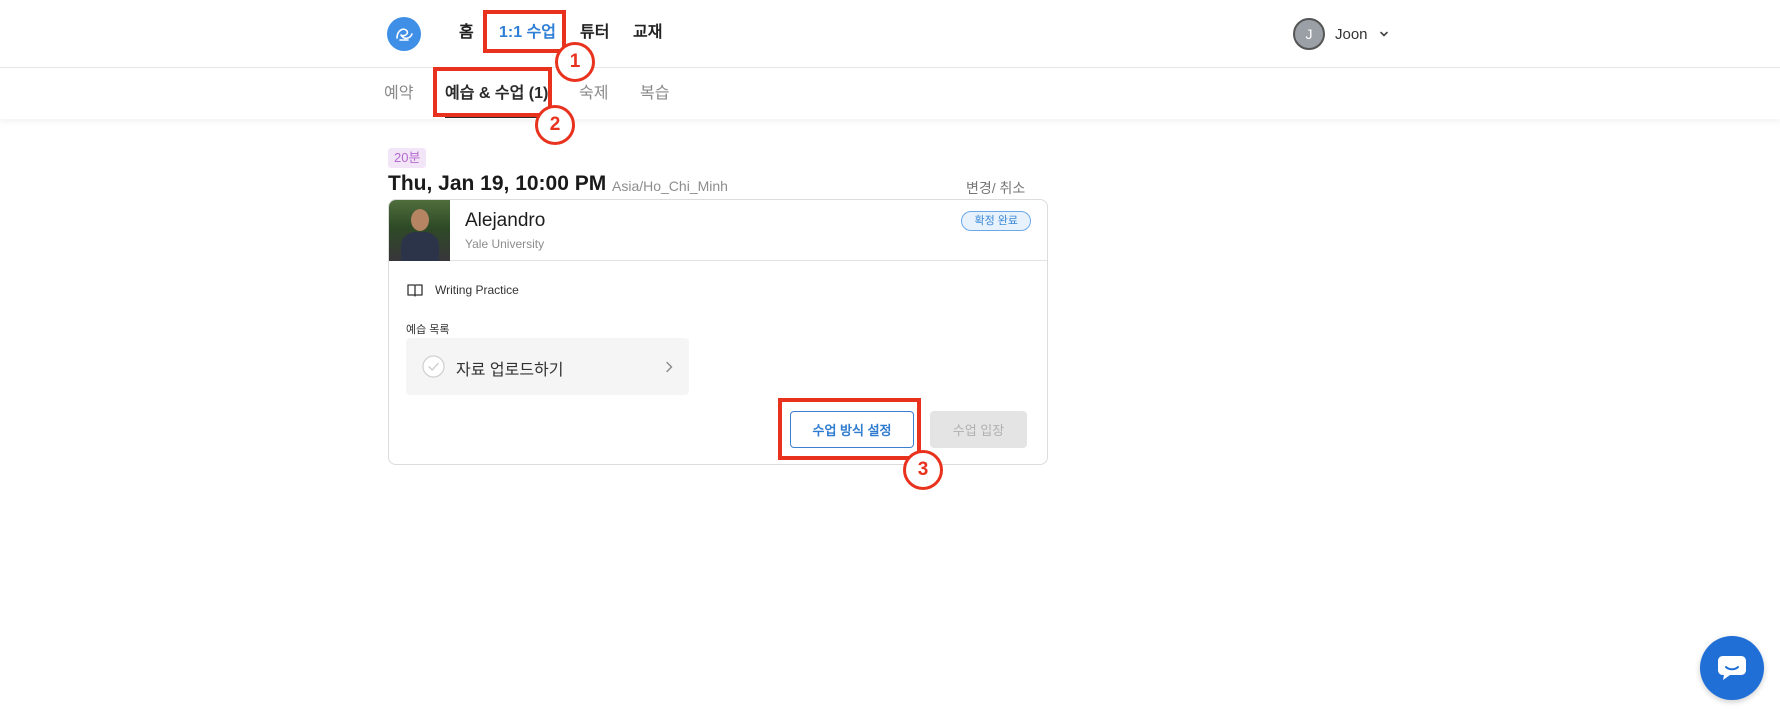 Image resolution: width=1780 pixels, height=713 pixels. What do you see at coordinates (407, 158) in the screenshot?
I see `duration-badge: 20분` at bounding box center [407, 158].